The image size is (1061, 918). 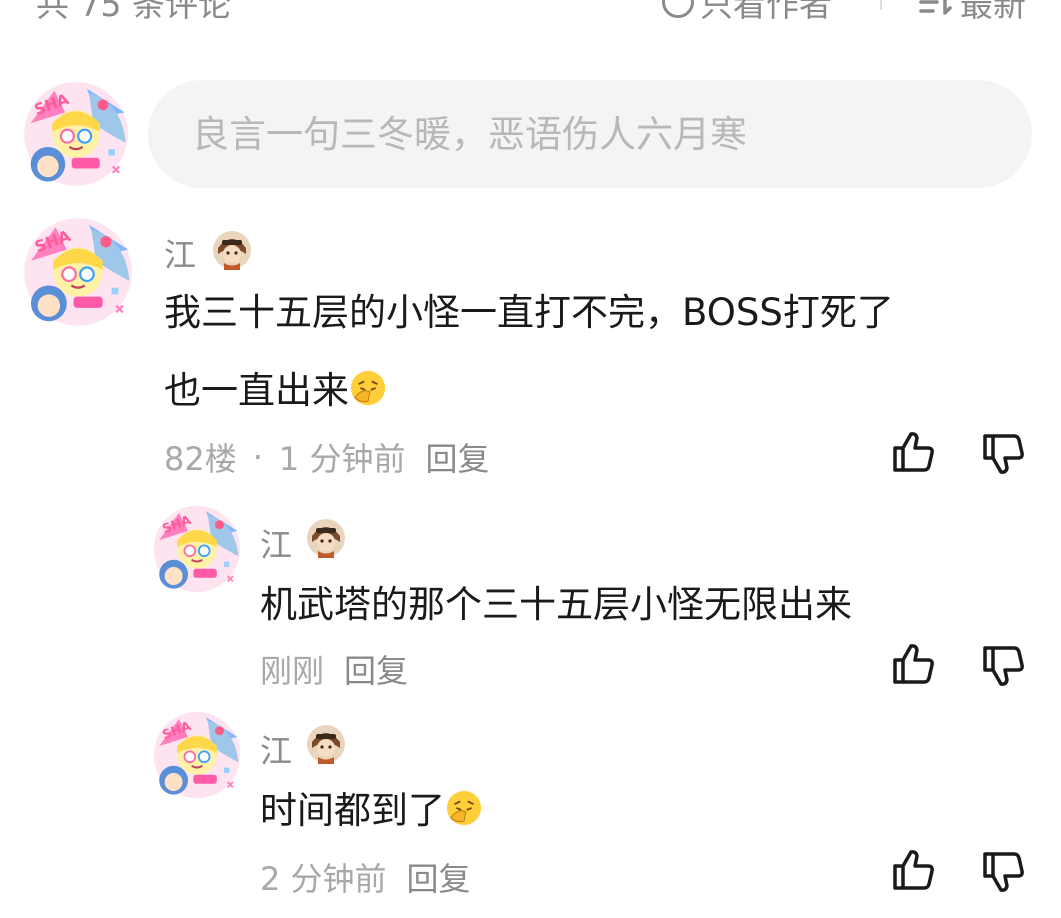 I want to click on reply-time: 刚刚, so click(x=292, y=671).